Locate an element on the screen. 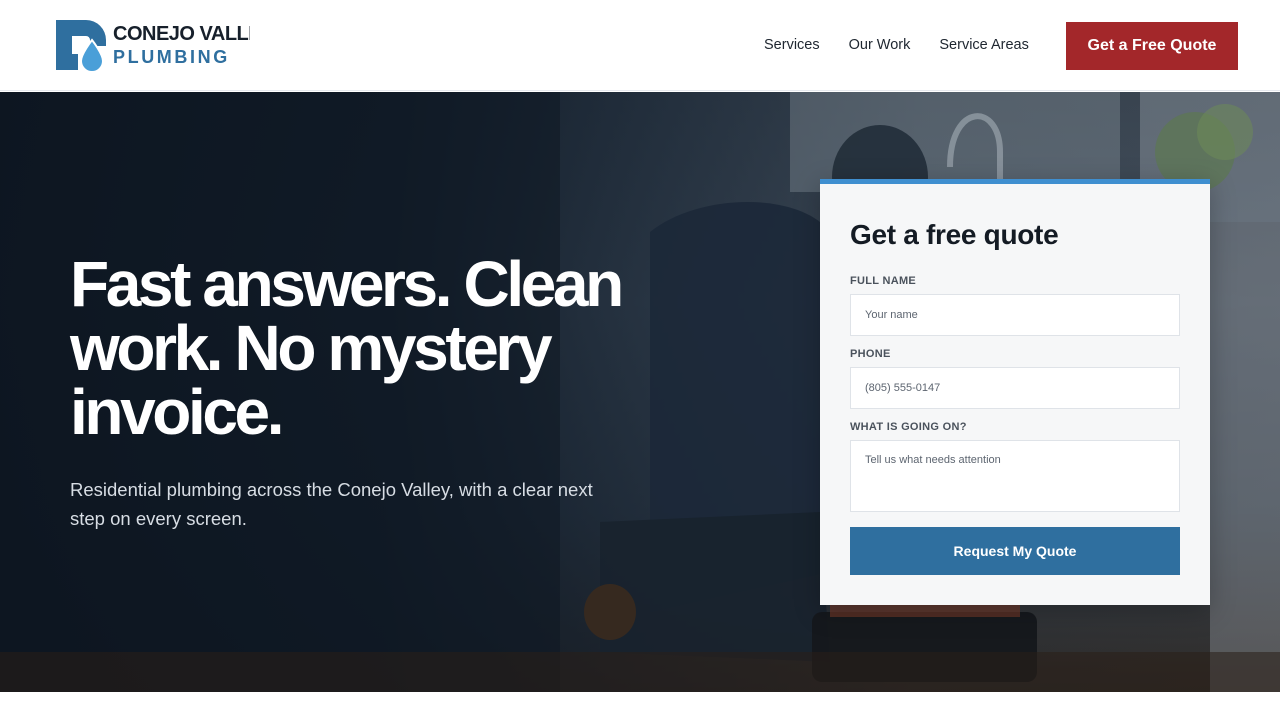  full-name-input is located at coordinates (1015, 315).